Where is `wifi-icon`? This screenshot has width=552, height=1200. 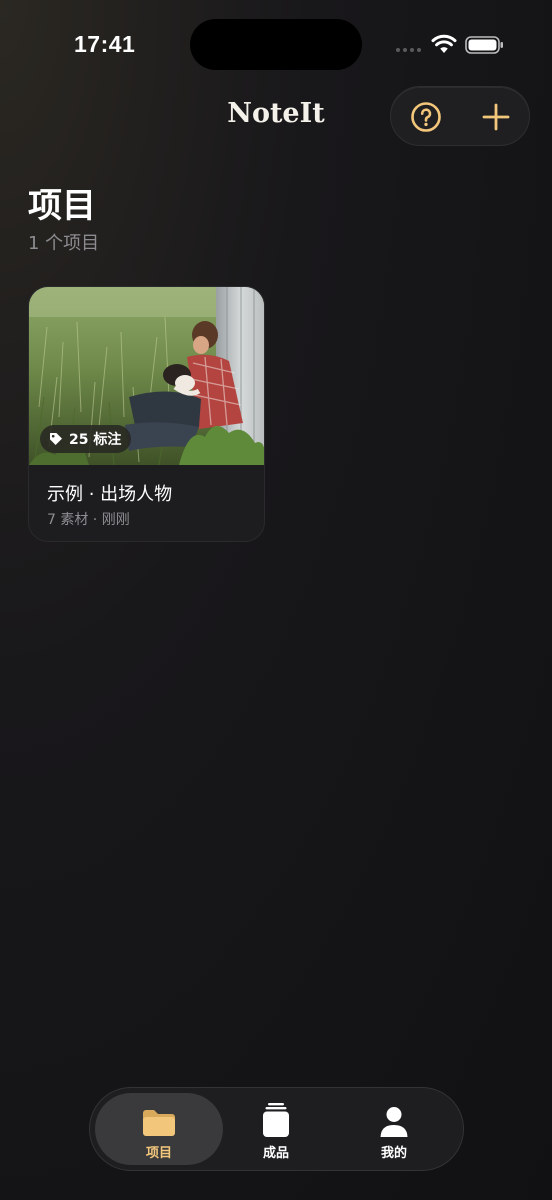
wifi-icon is located at coordinates (444, 43).